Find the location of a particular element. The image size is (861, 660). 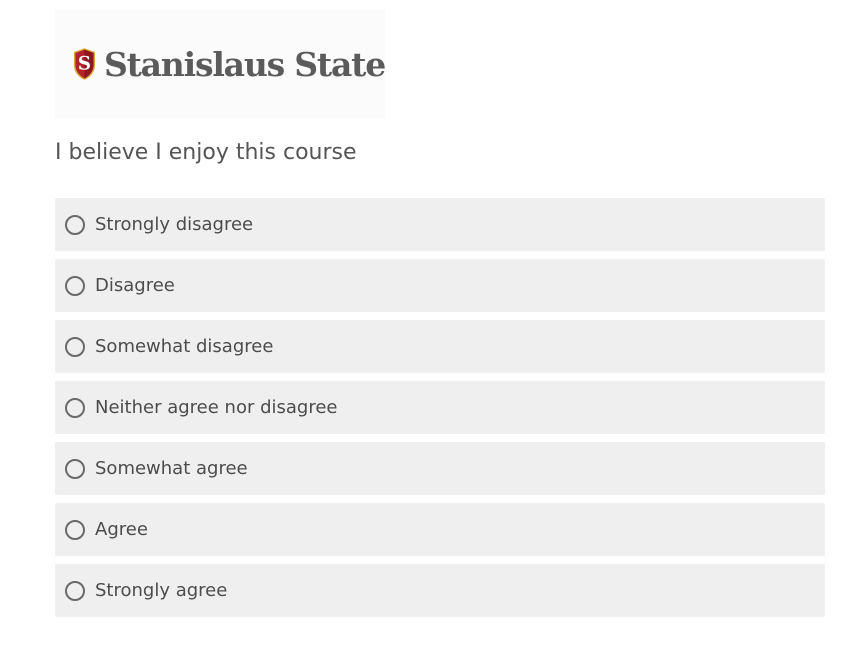

option-label: Somewhat disagree is located at coordinates (184, 346).